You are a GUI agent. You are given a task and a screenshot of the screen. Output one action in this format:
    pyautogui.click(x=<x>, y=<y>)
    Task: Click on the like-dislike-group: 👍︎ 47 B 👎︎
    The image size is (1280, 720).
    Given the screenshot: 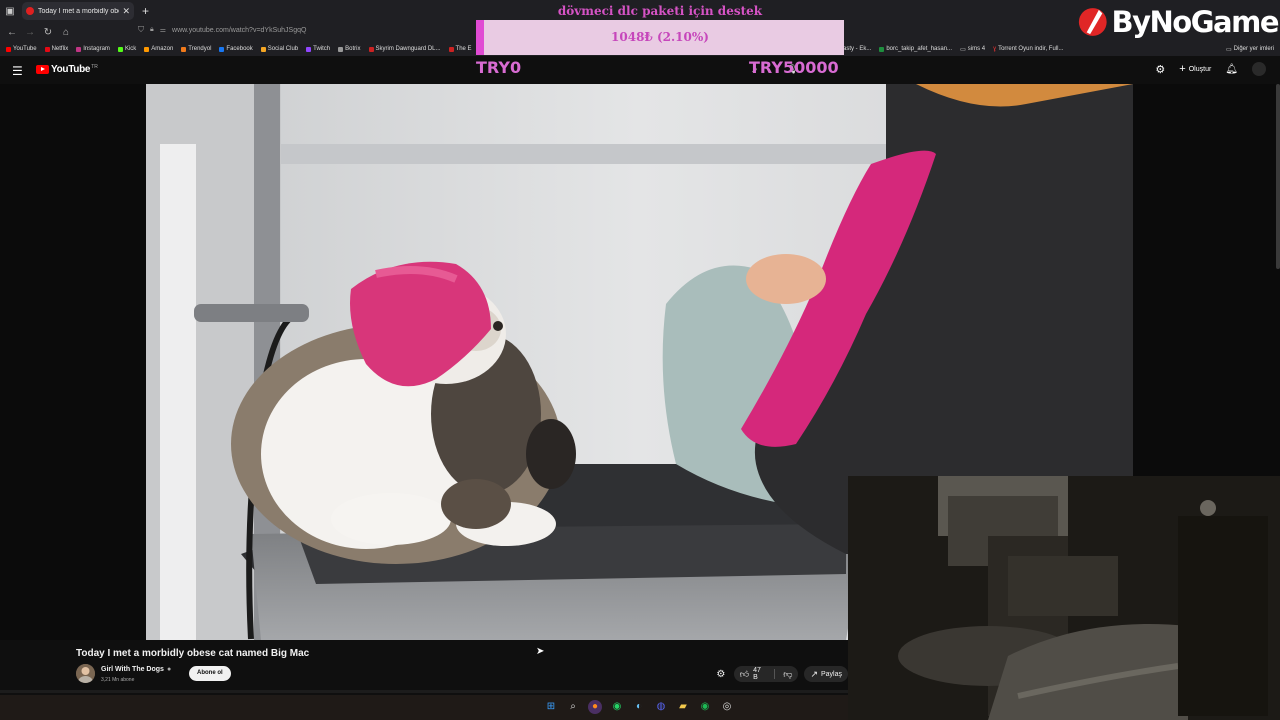 What is the action you would take?
    pyautogui.click(x=766, y=674)
    